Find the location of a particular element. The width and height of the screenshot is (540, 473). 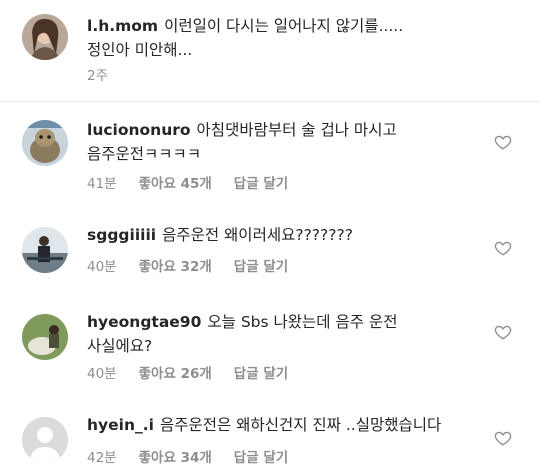

comment-meta: 40분 좋아요 32개 답글 달기 is located at coordinates (187, 265).